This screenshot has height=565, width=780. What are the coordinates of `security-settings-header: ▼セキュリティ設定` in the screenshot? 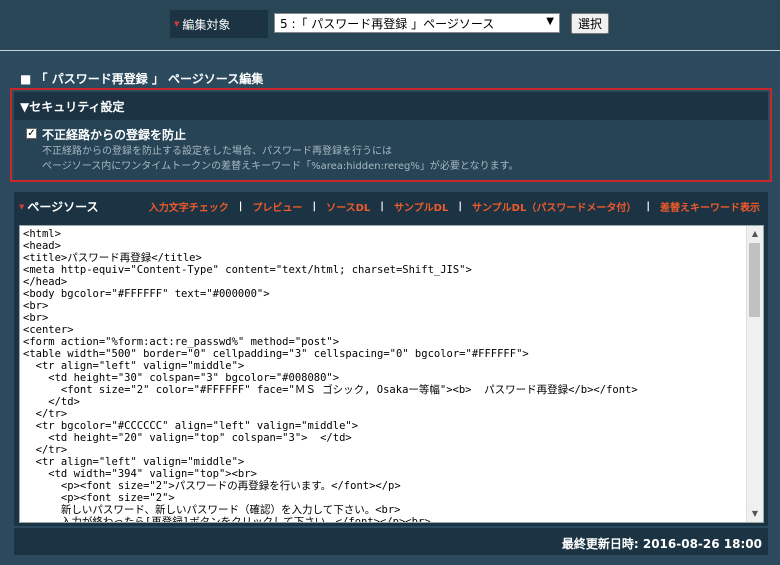 It's located at (391, 106).